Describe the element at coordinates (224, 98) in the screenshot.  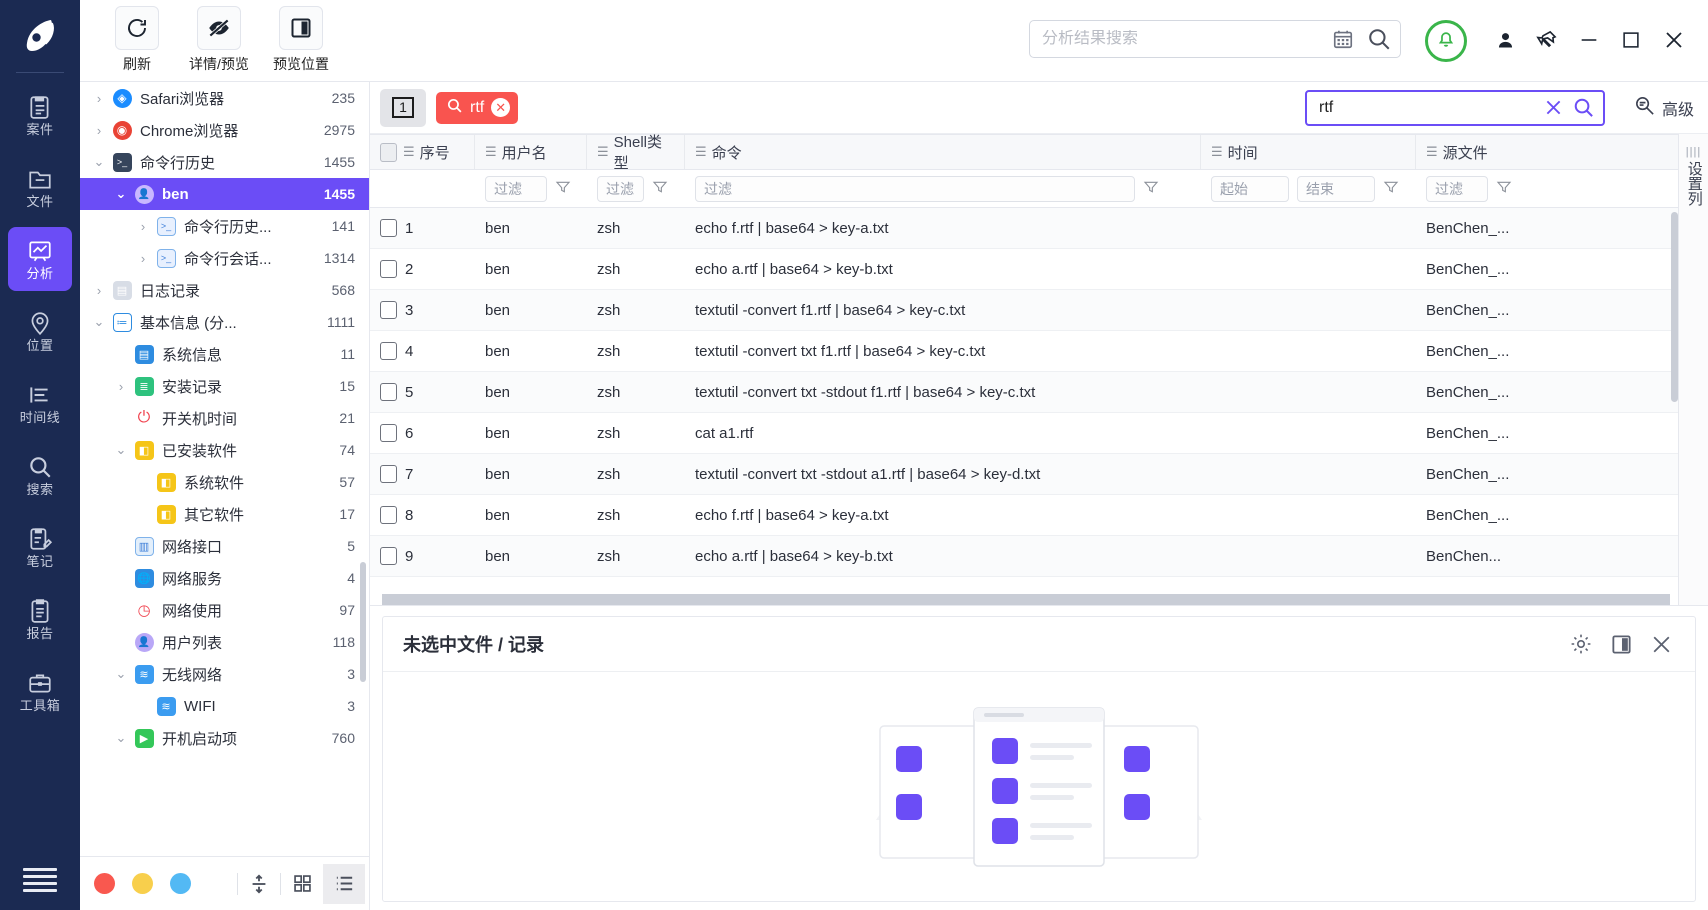
I see `tree-item: › ◈ Safari浏览器 235` at that location.